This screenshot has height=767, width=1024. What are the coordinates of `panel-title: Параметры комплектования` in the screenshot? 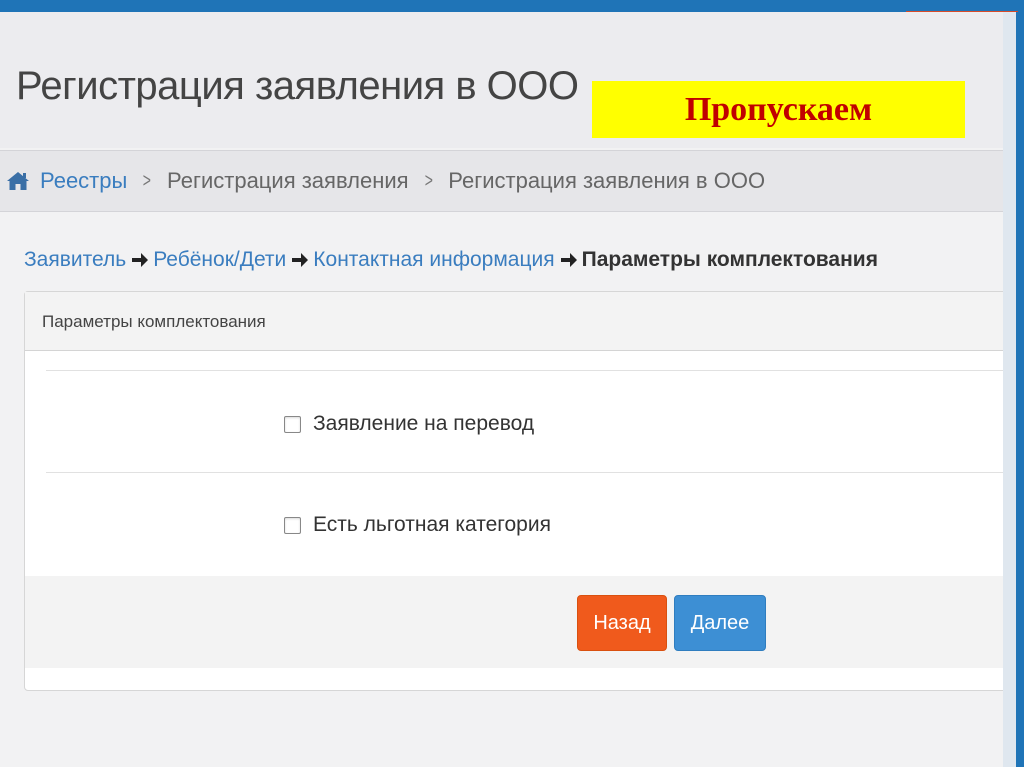 It's located at (154, 321).